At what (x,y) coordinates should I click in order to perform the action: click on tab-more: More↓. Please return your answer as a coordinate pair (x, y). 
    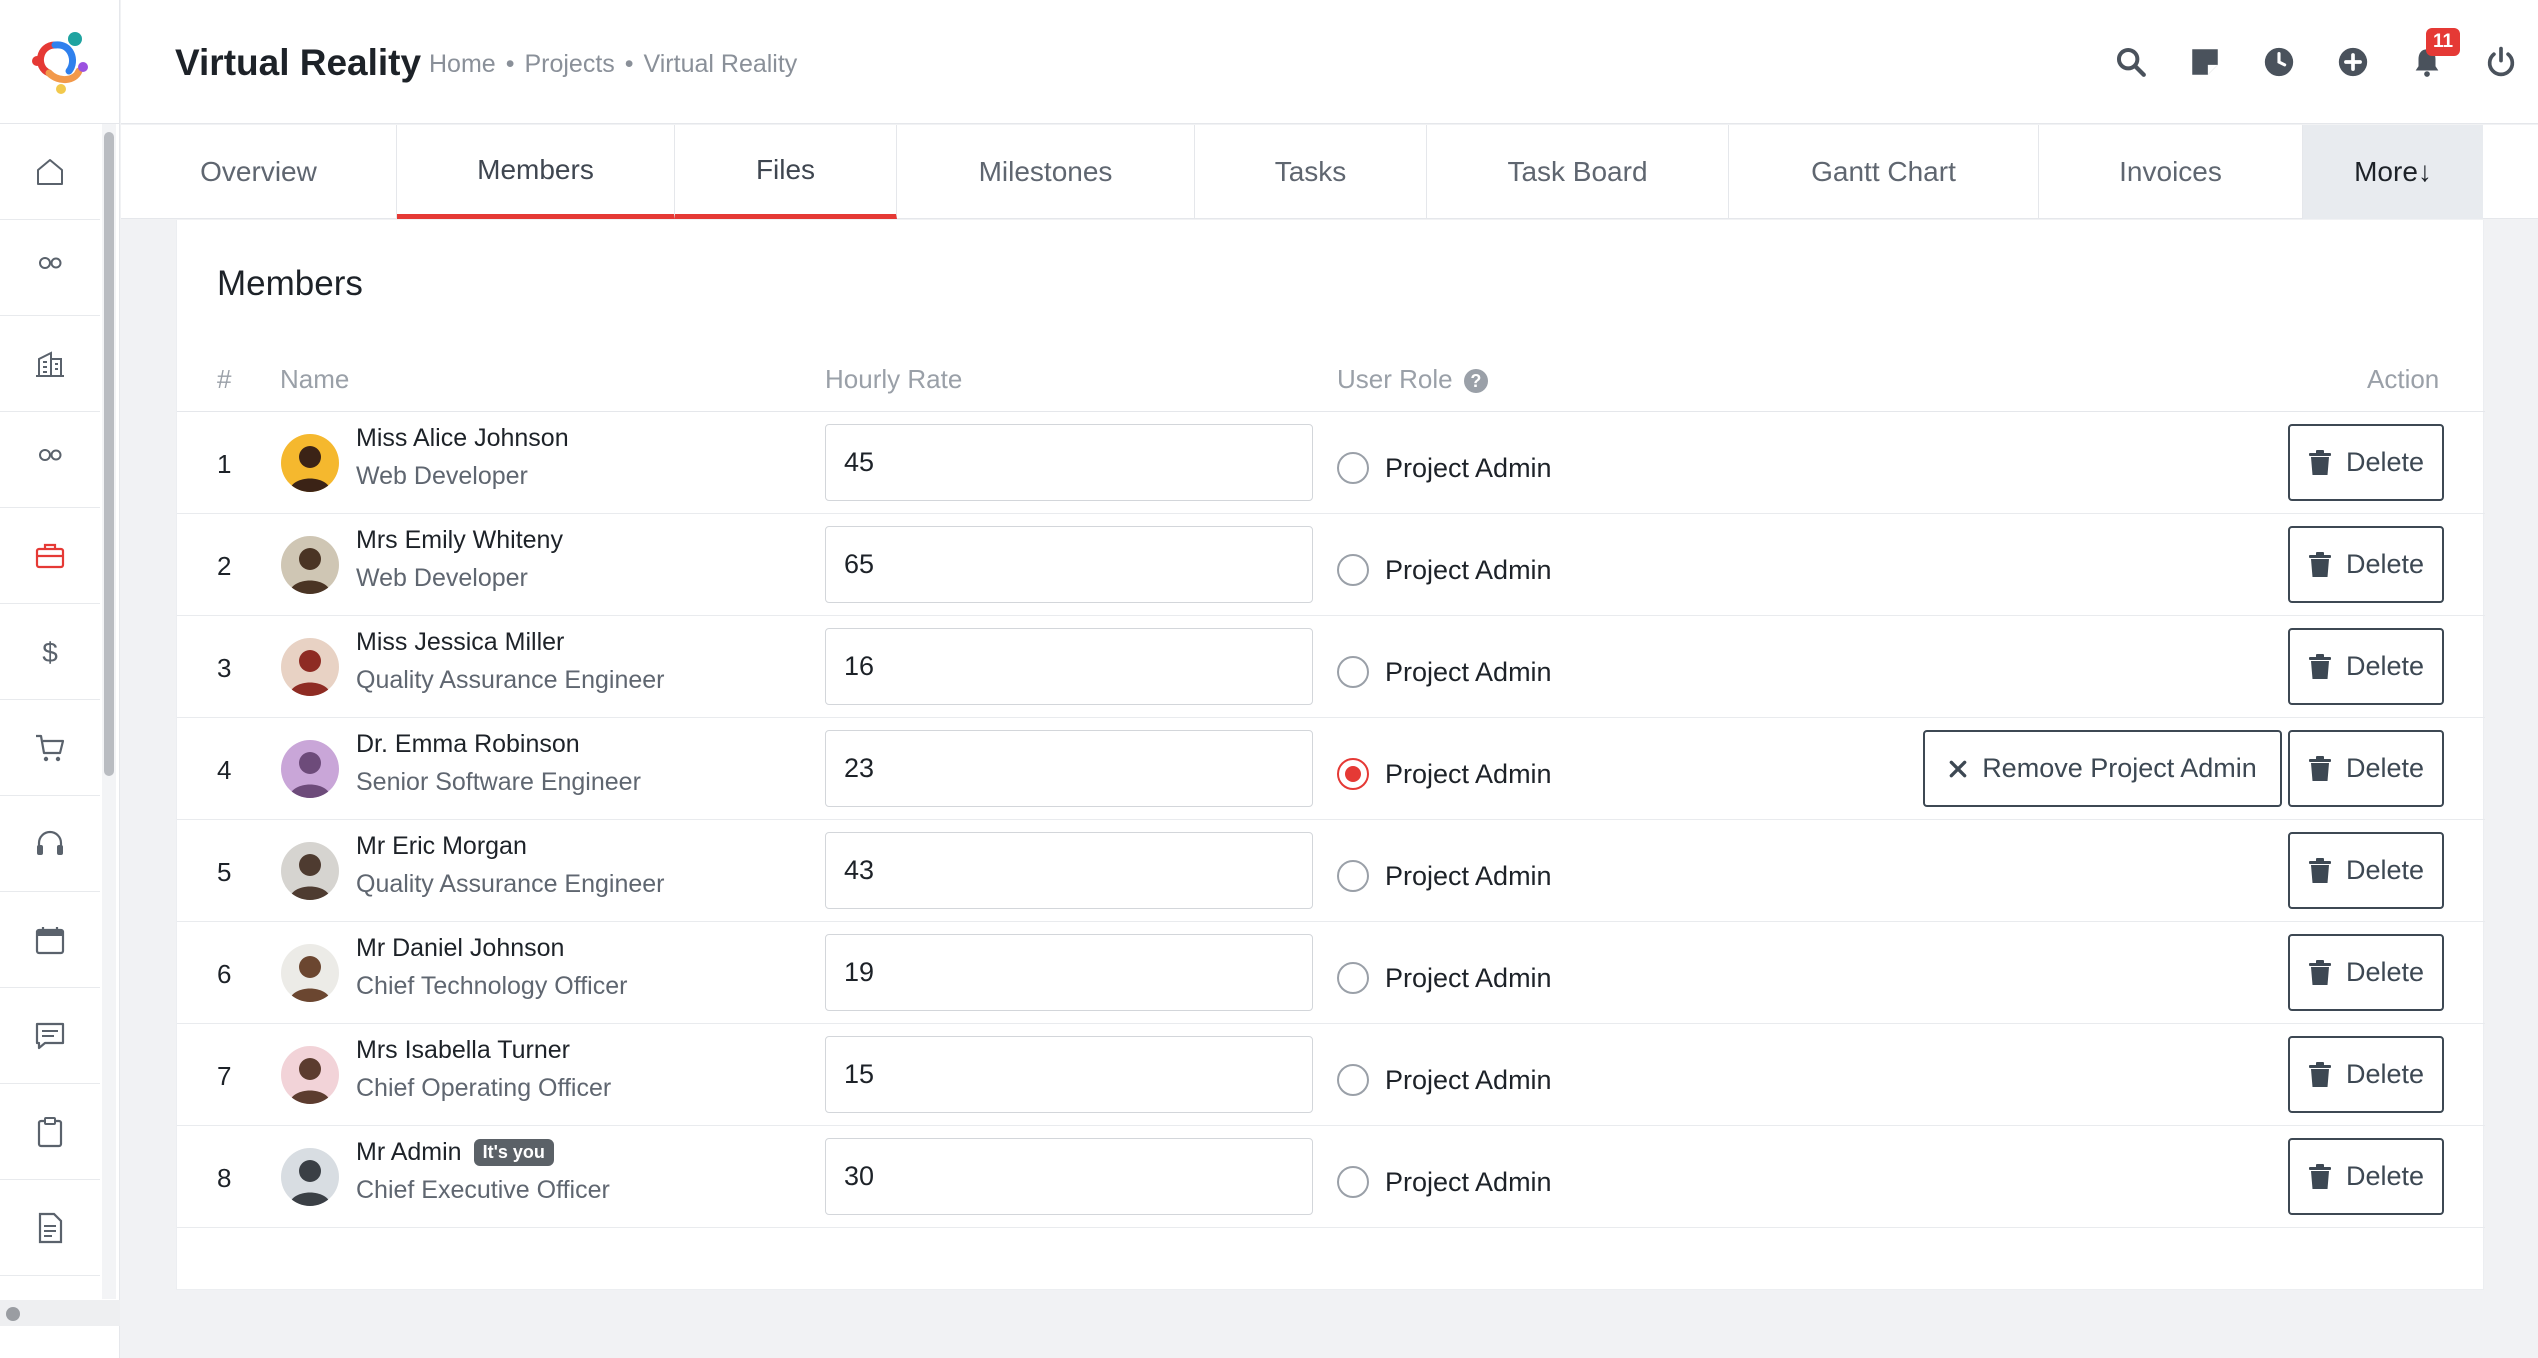
    Looking at the image, I should click on (2393, 172).